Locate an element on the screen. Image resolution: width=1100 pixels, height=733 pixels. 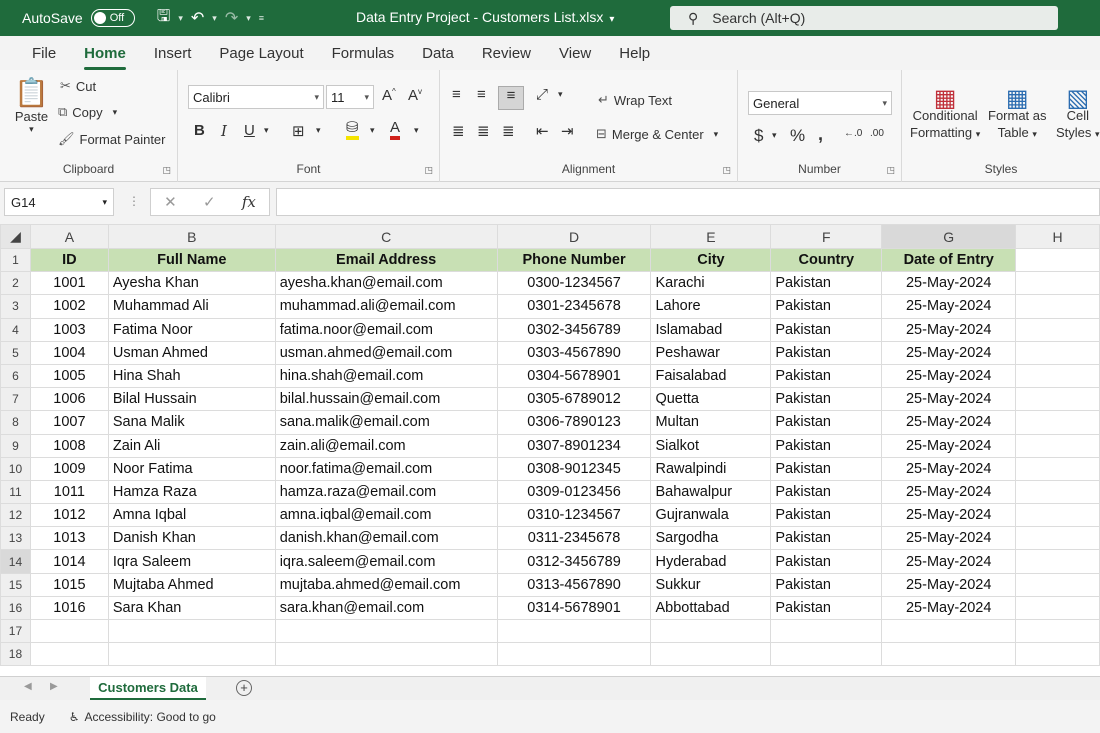
cell-city: Abbottabad is located at coordinates (711, 608).